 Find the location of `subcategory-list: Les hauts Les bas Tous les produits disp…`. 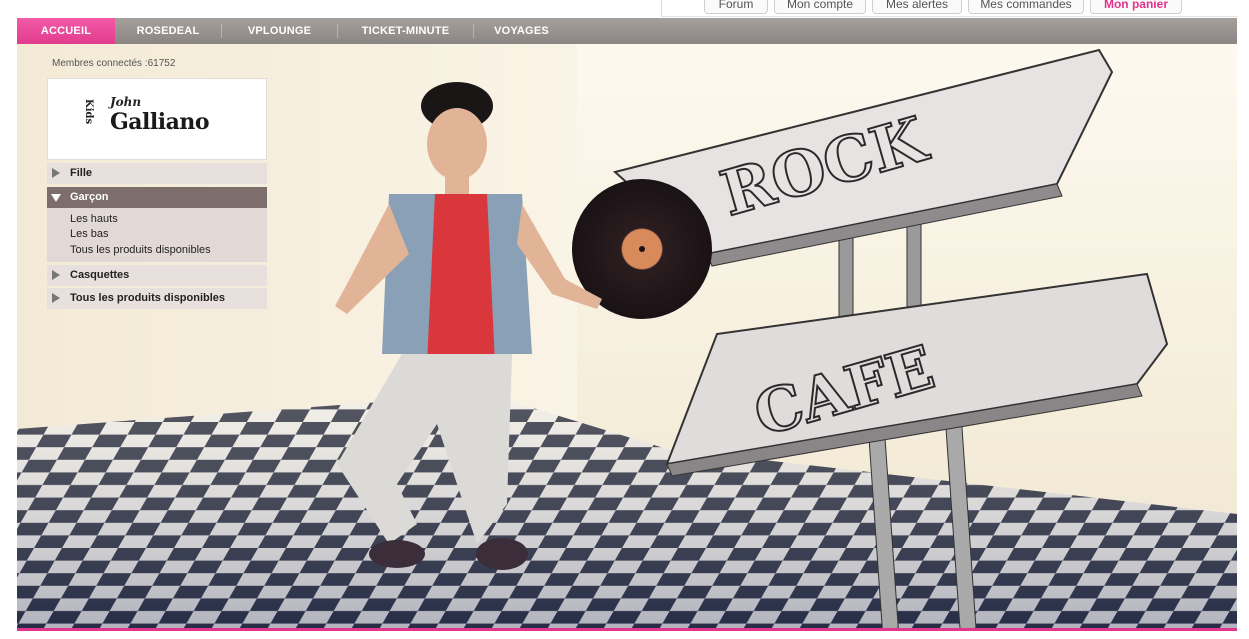

subcategory-list: Les hauts Les bas Tous les produits disp… is located at coordinates (157, 235).